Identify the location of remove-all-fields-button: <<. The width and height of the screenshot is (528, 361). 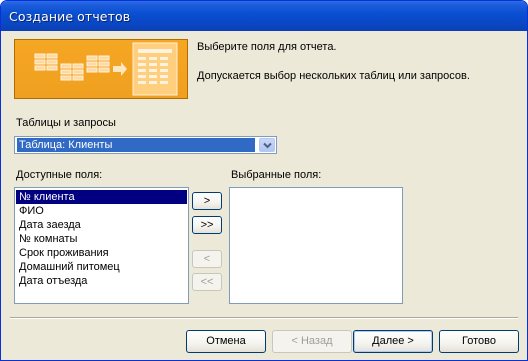
(207, 282).